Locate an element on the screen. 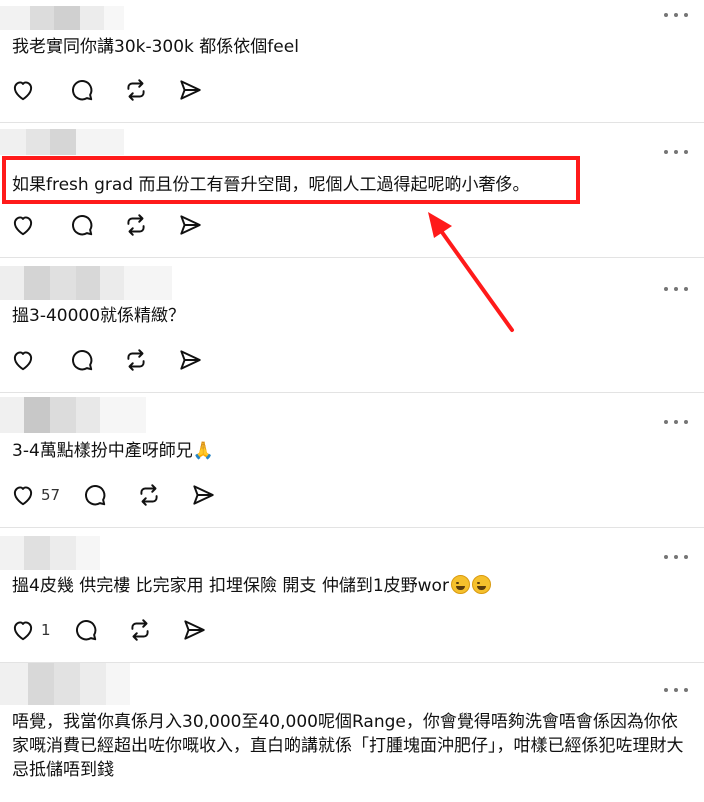  post-text: 3-4萬點樣扮中產呀師兄🙏 is located at coordinates (113, 451).